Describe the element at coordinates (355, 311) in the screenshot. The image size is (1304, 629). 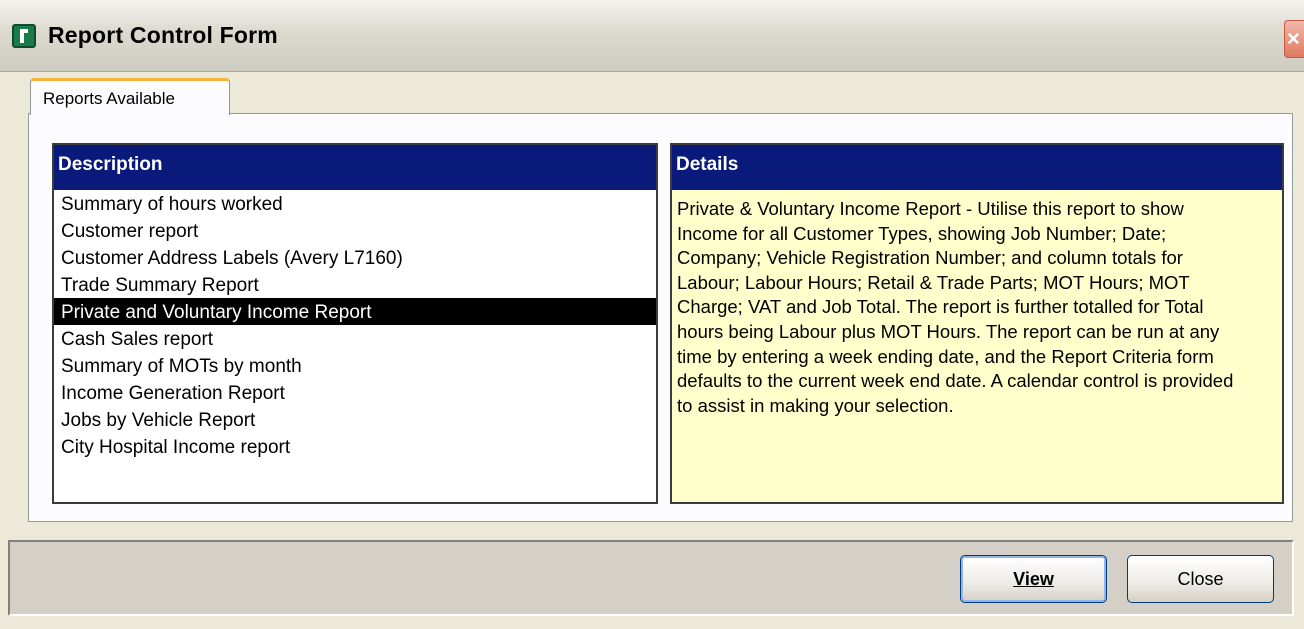
I see `list-item: Private and Voluntary Income Report` at that location.